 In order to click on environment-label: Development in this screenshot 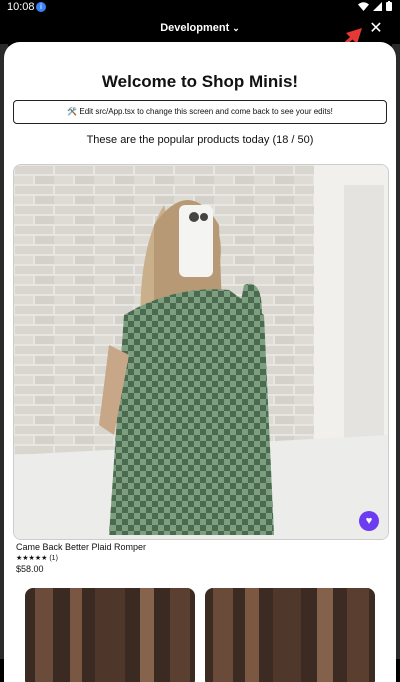, I will do `click(195, 28)`.